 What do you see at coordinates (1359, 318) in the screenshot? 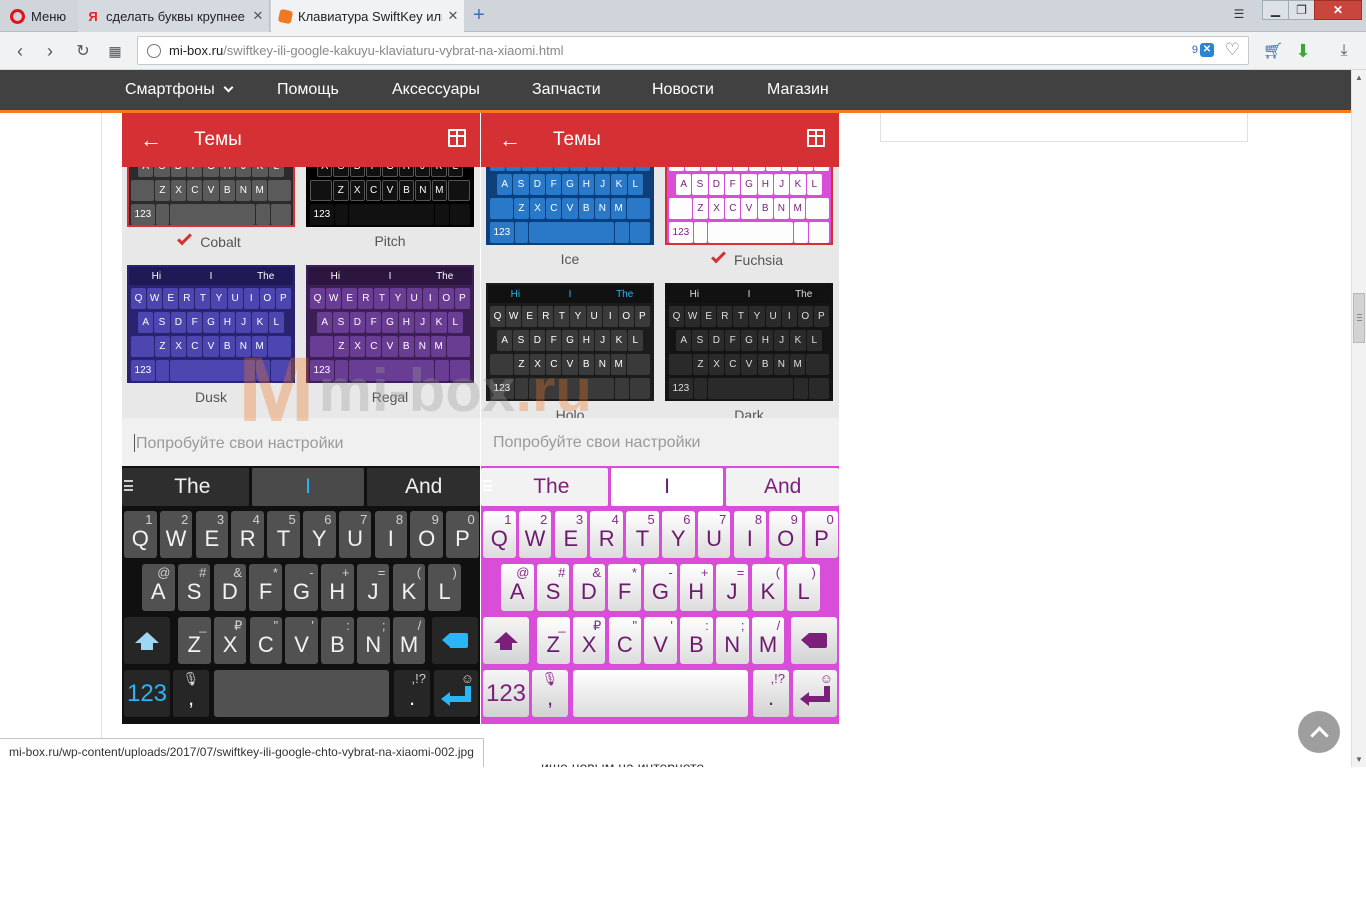
I see `scroll-thumb` at bounding box center [1359, 318].